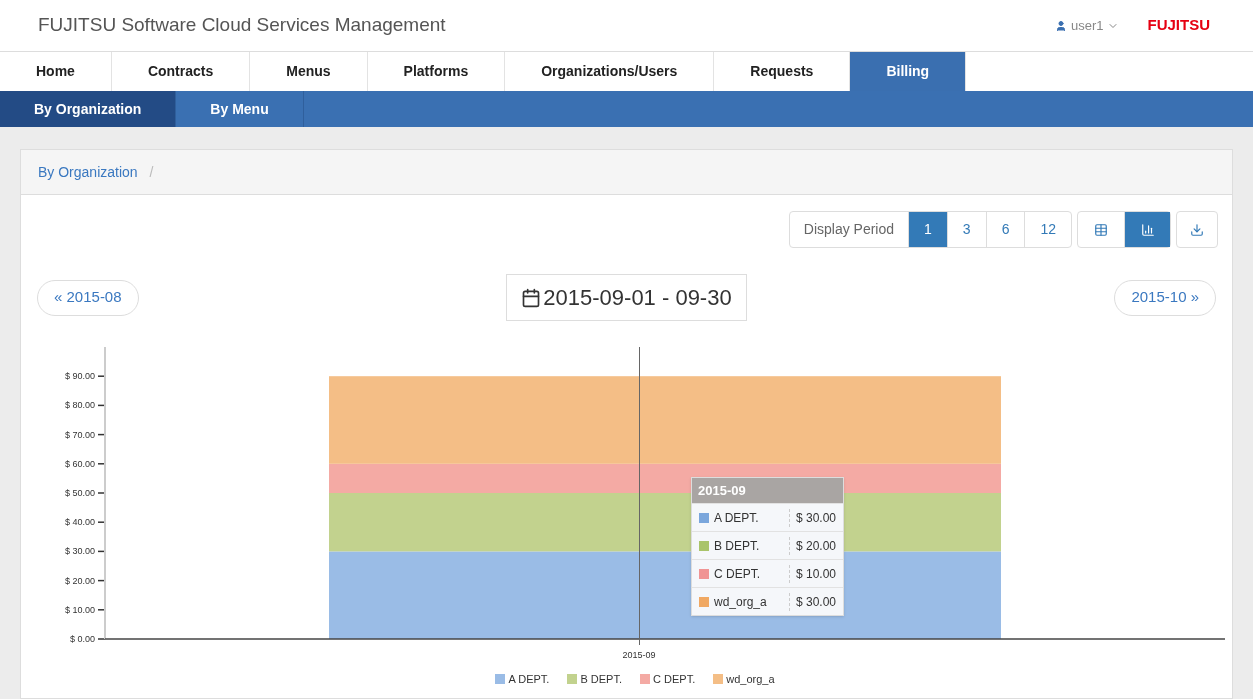 The width and height of the screenshot is (1253, 699). What do you see at coordinates (601, 679) in the screenshot?
I see `legend-label: B DEPT.` at bounding box center [601, 679].